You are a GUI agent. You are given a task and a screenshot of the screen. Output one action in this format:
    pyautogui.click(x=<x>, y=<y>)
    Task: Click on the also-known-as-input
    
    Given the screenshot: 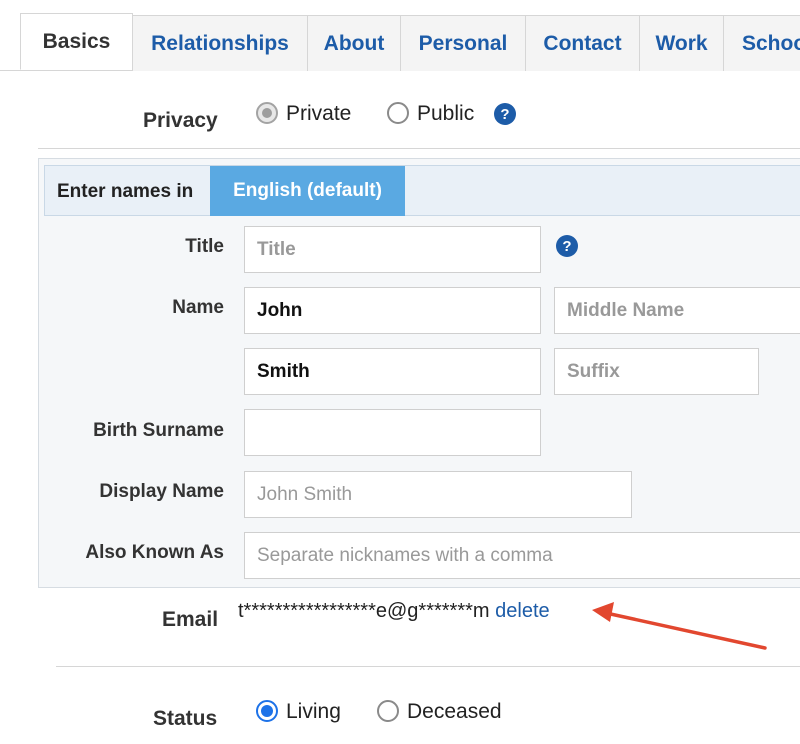 What is the action you would take?
    pyautogui.click(x=522, y=555)
    